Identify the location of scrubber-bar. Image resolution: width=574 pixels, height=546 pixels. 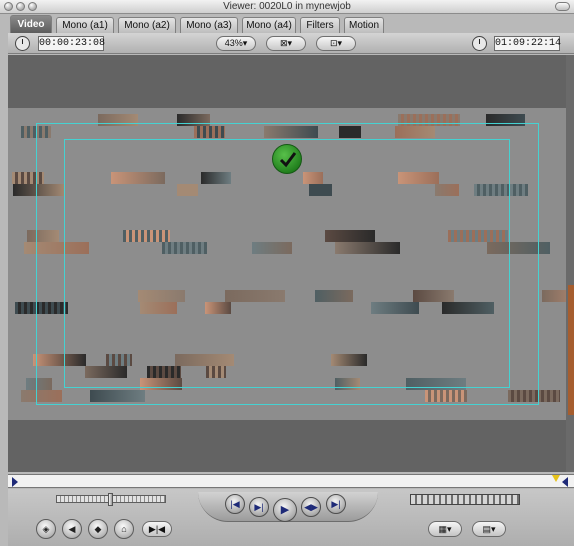
(291, 481).